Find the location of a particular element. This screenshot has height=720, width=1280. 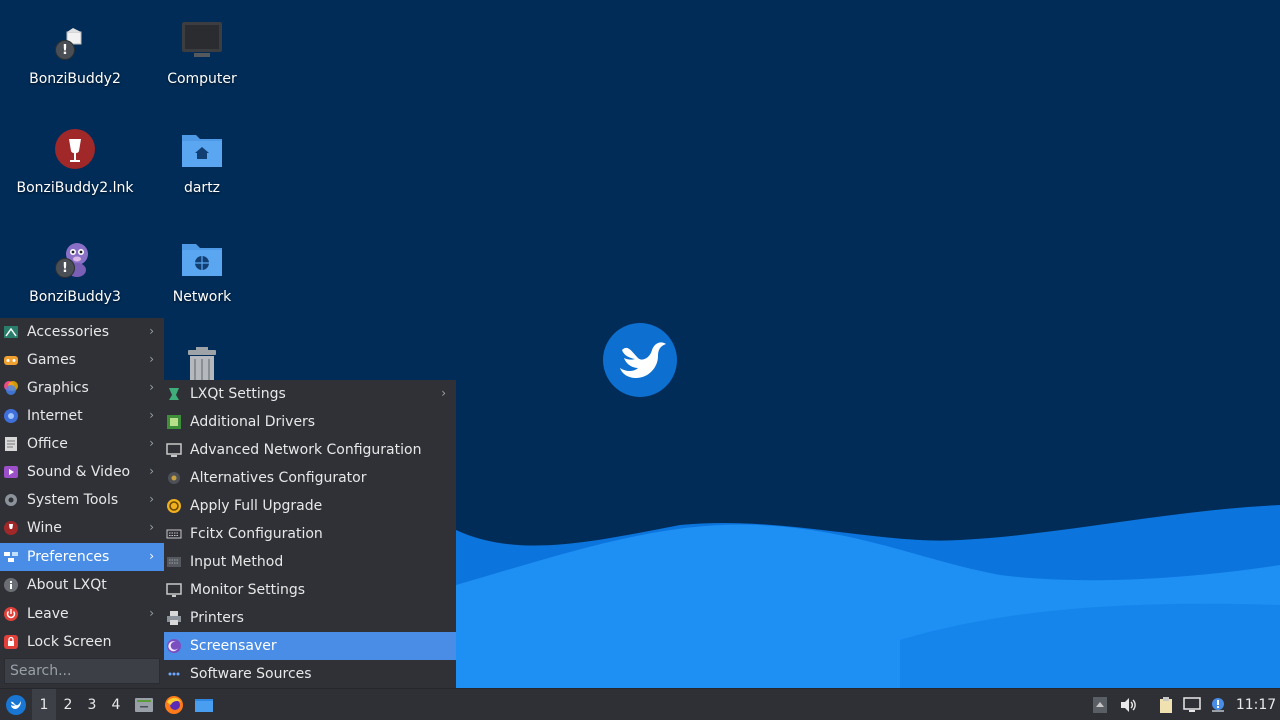

desktop-icon-bonzibuddy2: ! BonziBuddy2 is located at coordinates (75, 53).